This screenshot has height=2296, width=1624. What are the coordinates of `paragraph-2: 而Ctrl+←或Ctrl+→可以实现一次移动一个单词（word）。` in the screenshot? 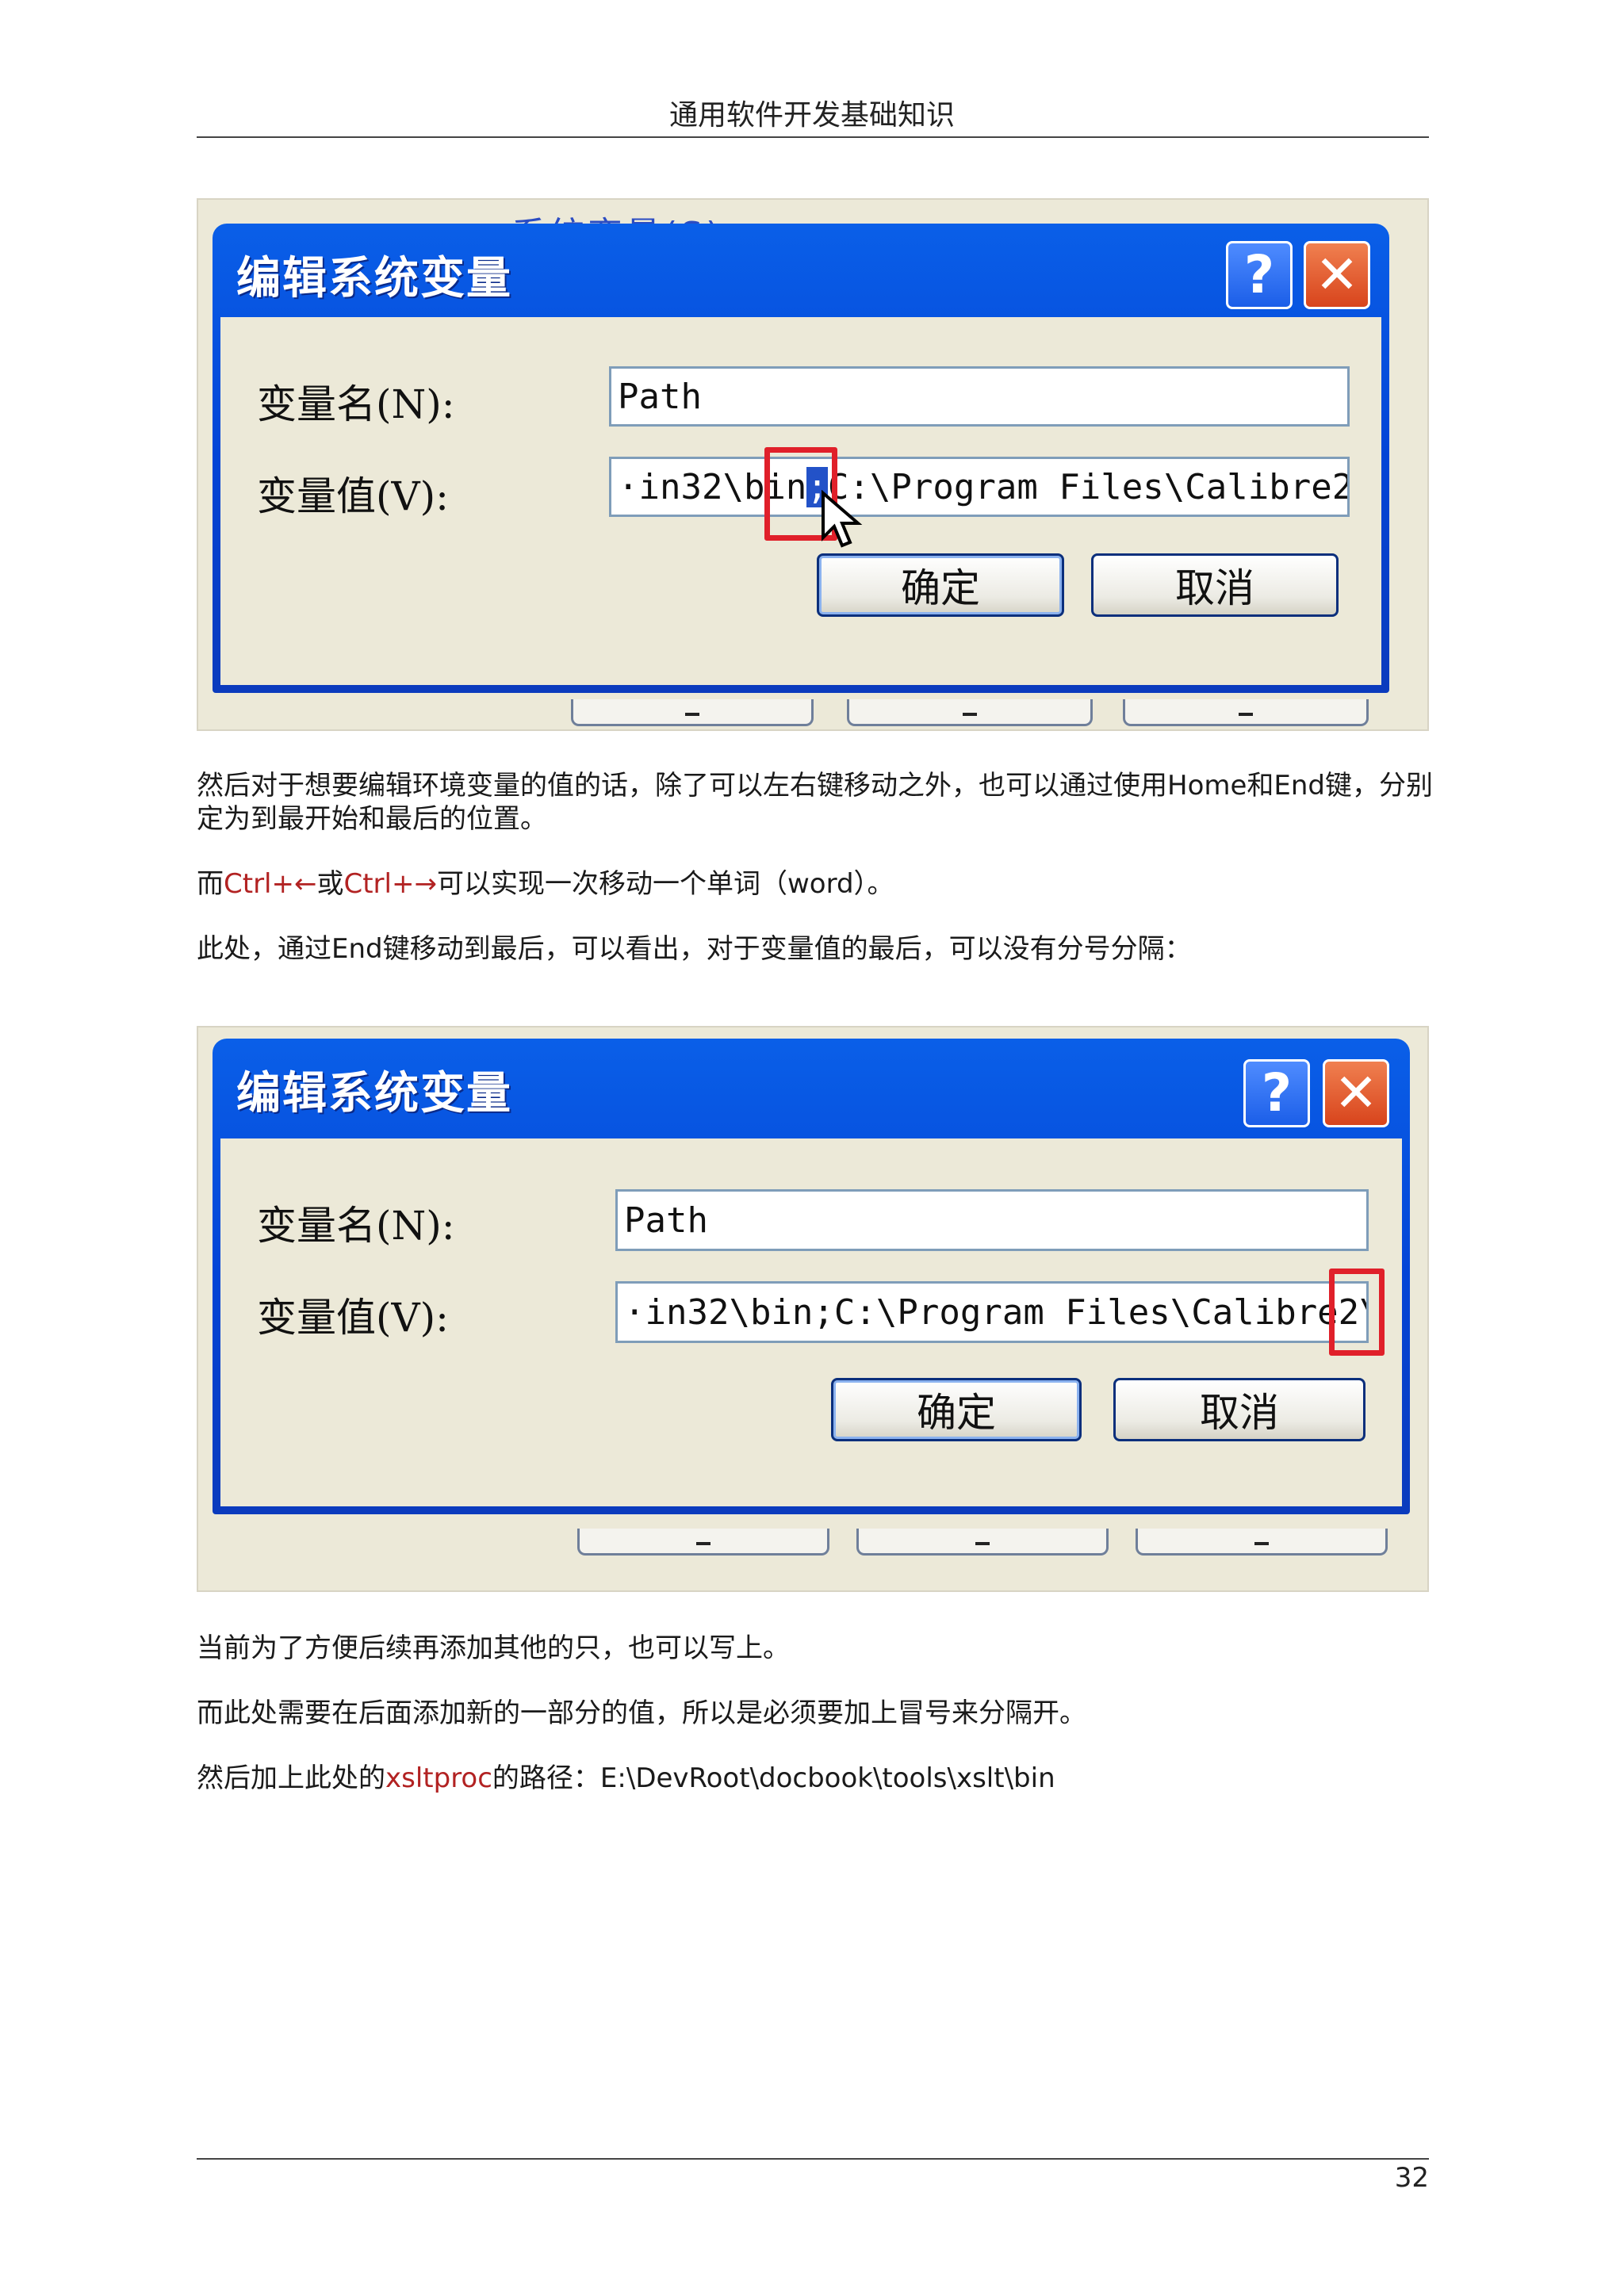 It's located at (816, 884).